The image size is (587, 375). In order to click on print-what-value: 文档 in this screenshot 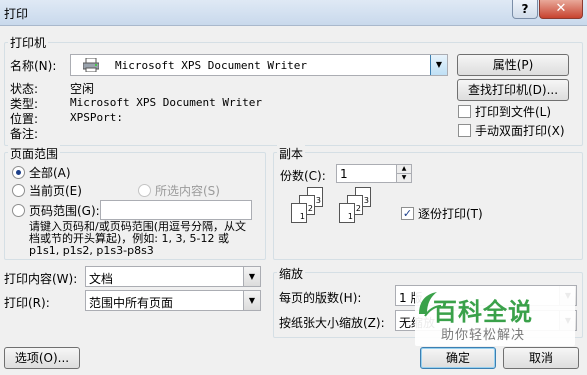, I will do `click(101, 279)`.